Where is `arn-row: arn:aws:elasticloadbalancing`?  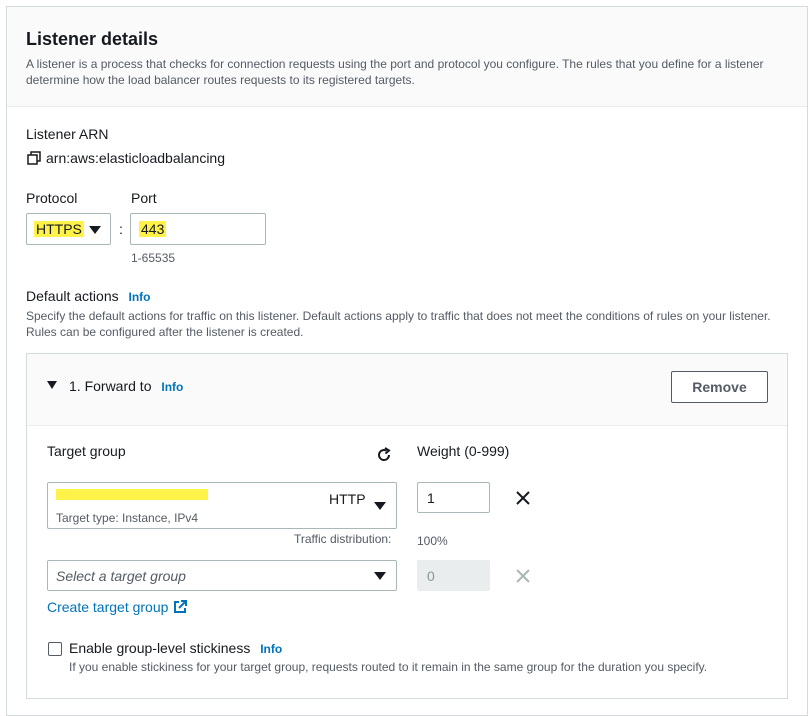
arn-row: arn:aws:elasticloadbalancing is located at coordinates (126, 158).